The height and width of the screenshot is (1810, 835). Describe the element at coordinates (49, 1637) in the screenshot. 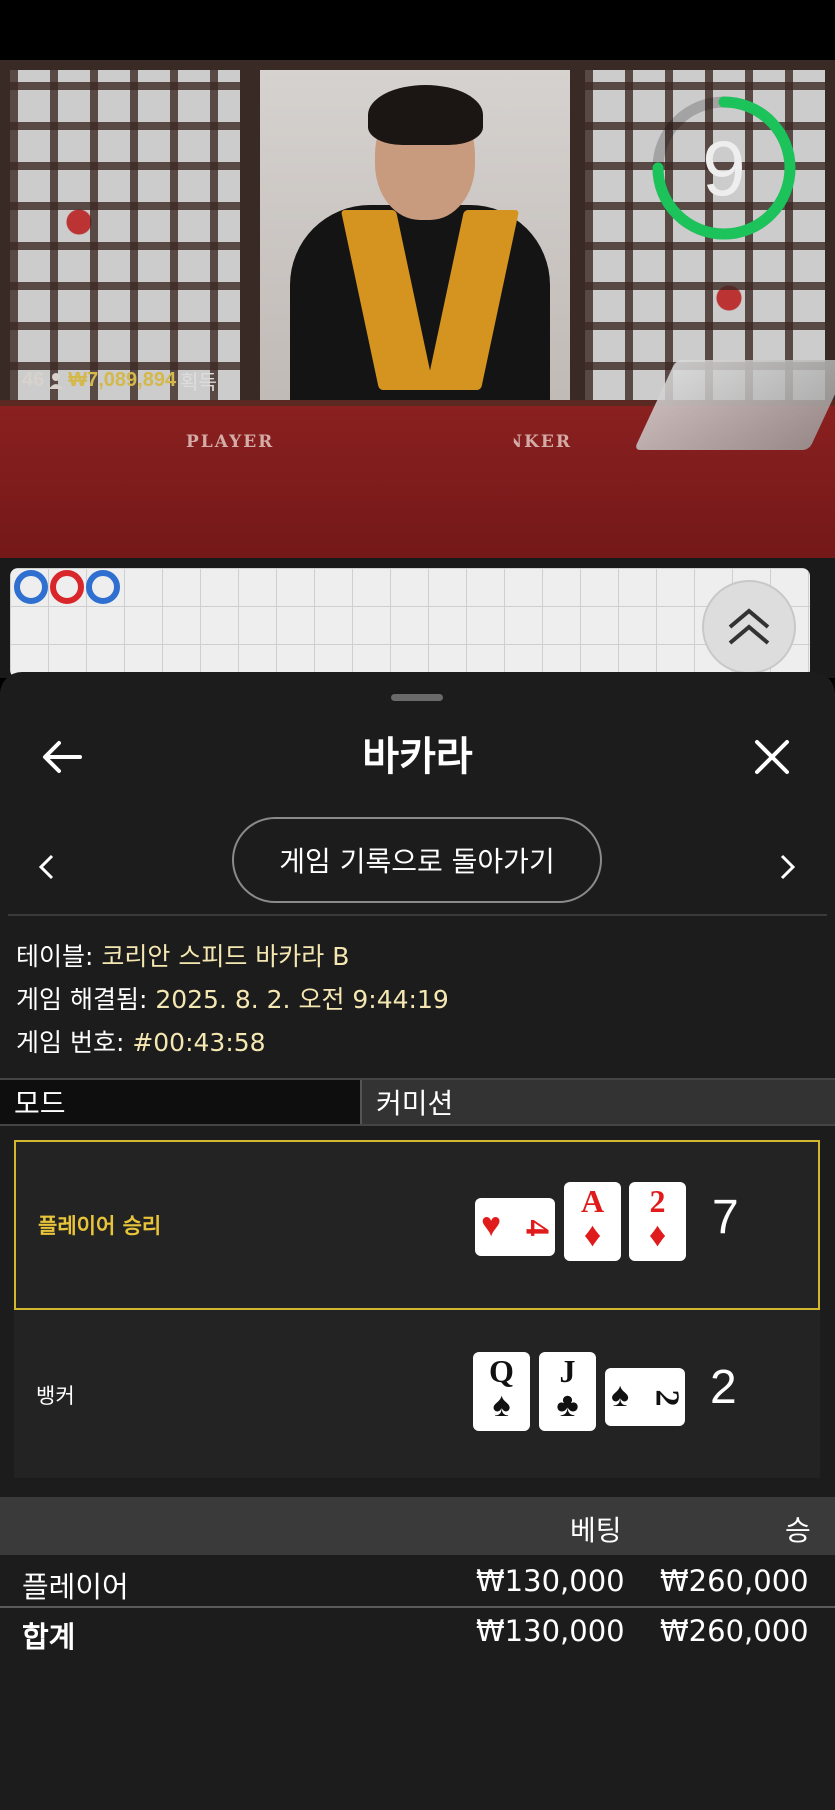

I see `bet-total-name: 합계` at that location.